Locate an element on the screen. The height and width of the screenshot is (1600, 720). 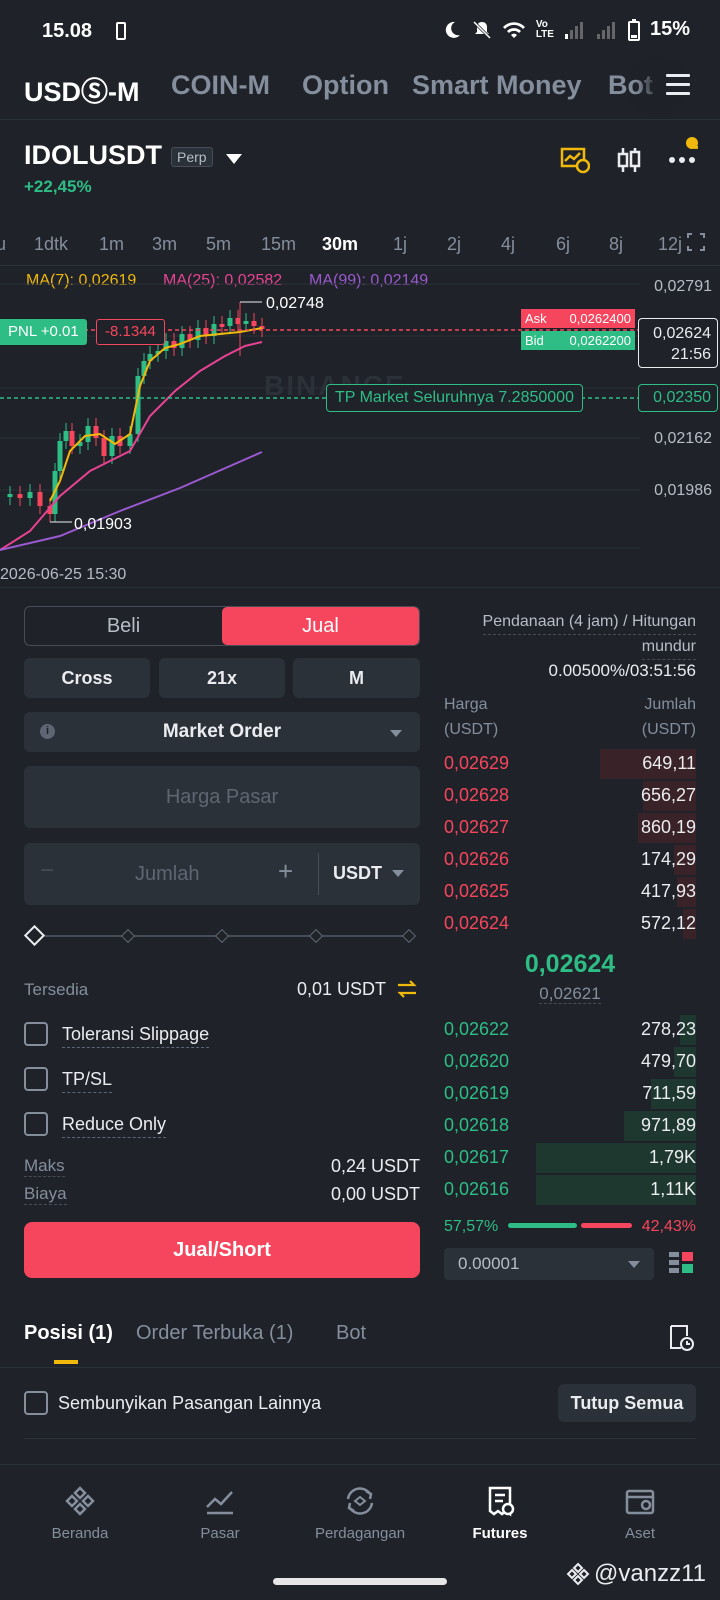
fullscreen-icon is located at coordinates (696, 242).